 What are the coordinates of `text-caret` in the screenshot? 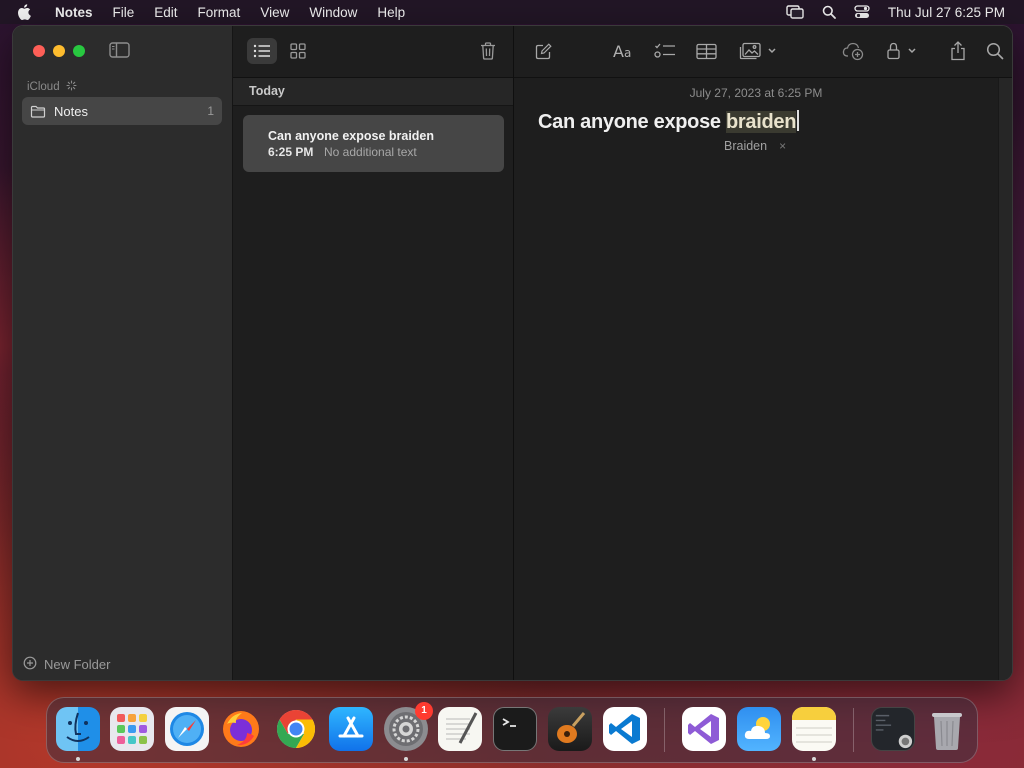 It's located at (798, 120).